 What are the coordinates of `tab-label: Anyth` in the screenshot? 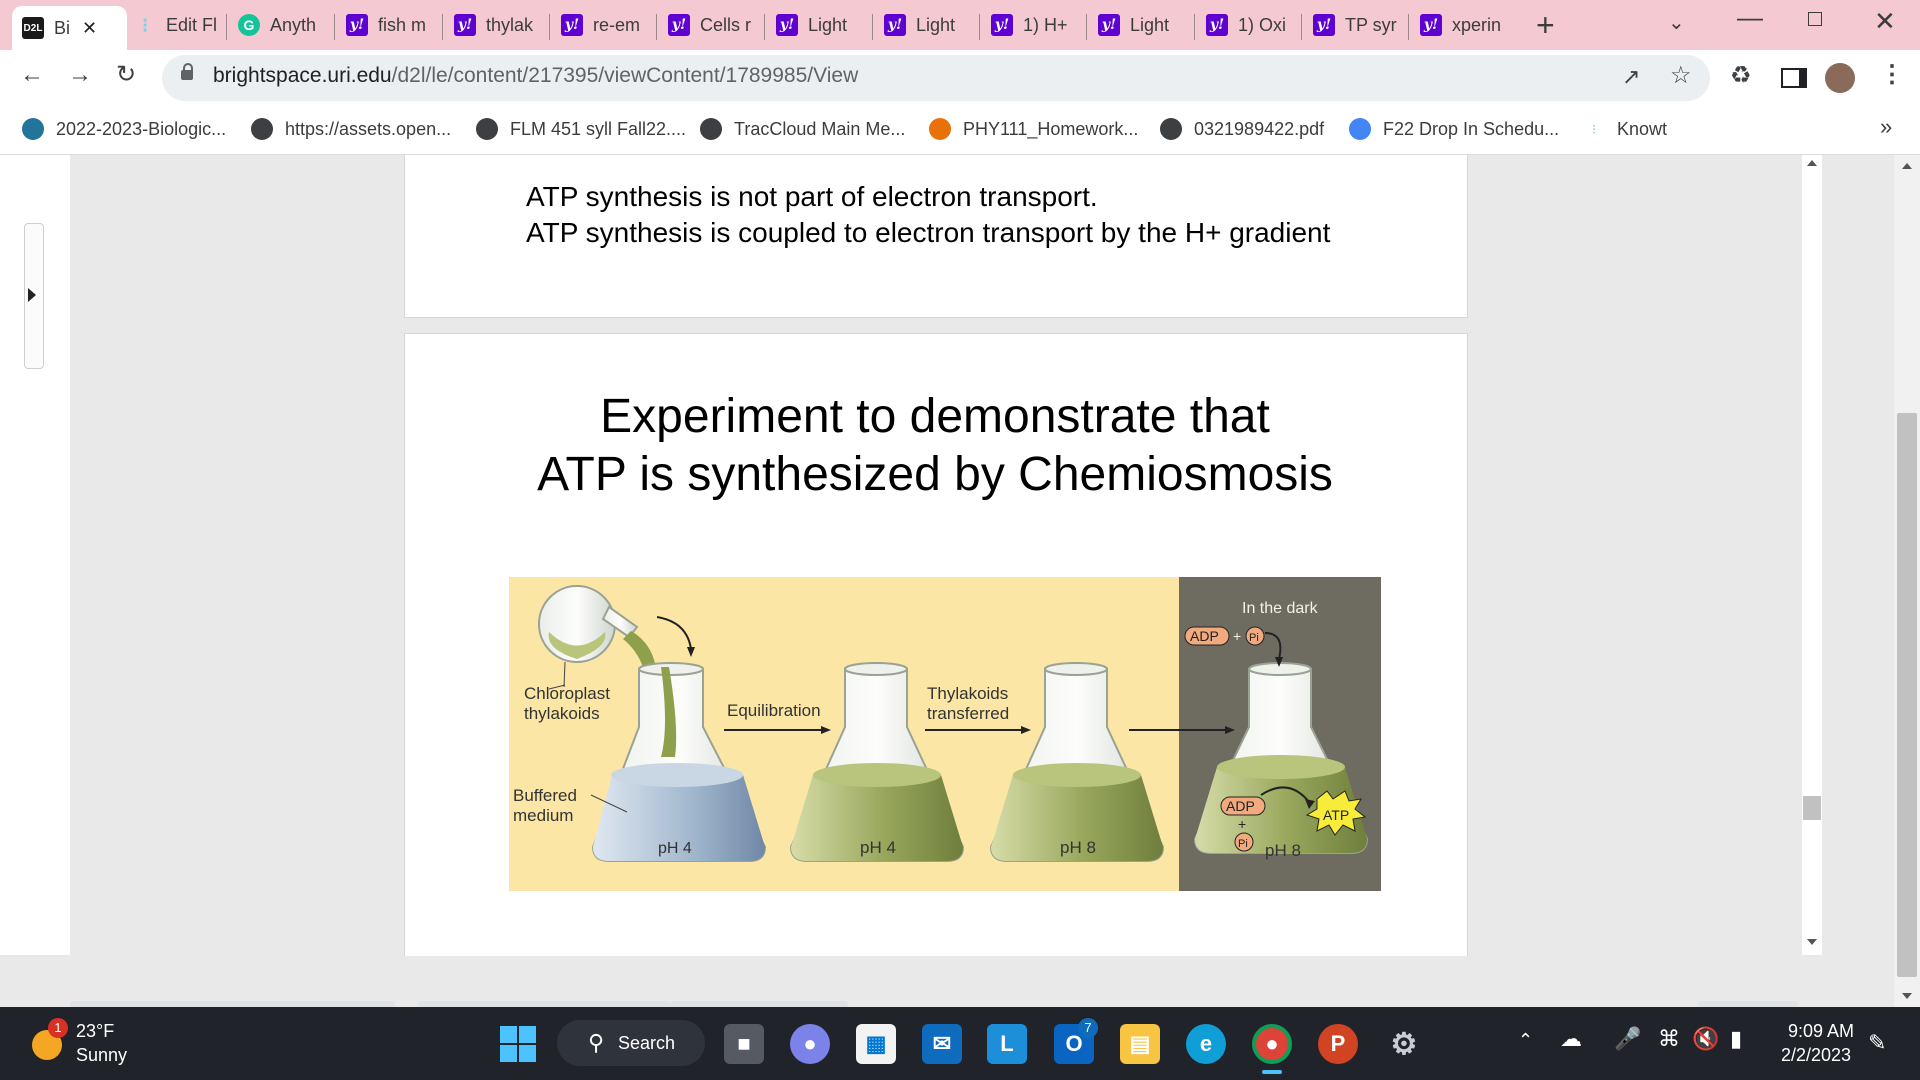 It's located at (293, 24).